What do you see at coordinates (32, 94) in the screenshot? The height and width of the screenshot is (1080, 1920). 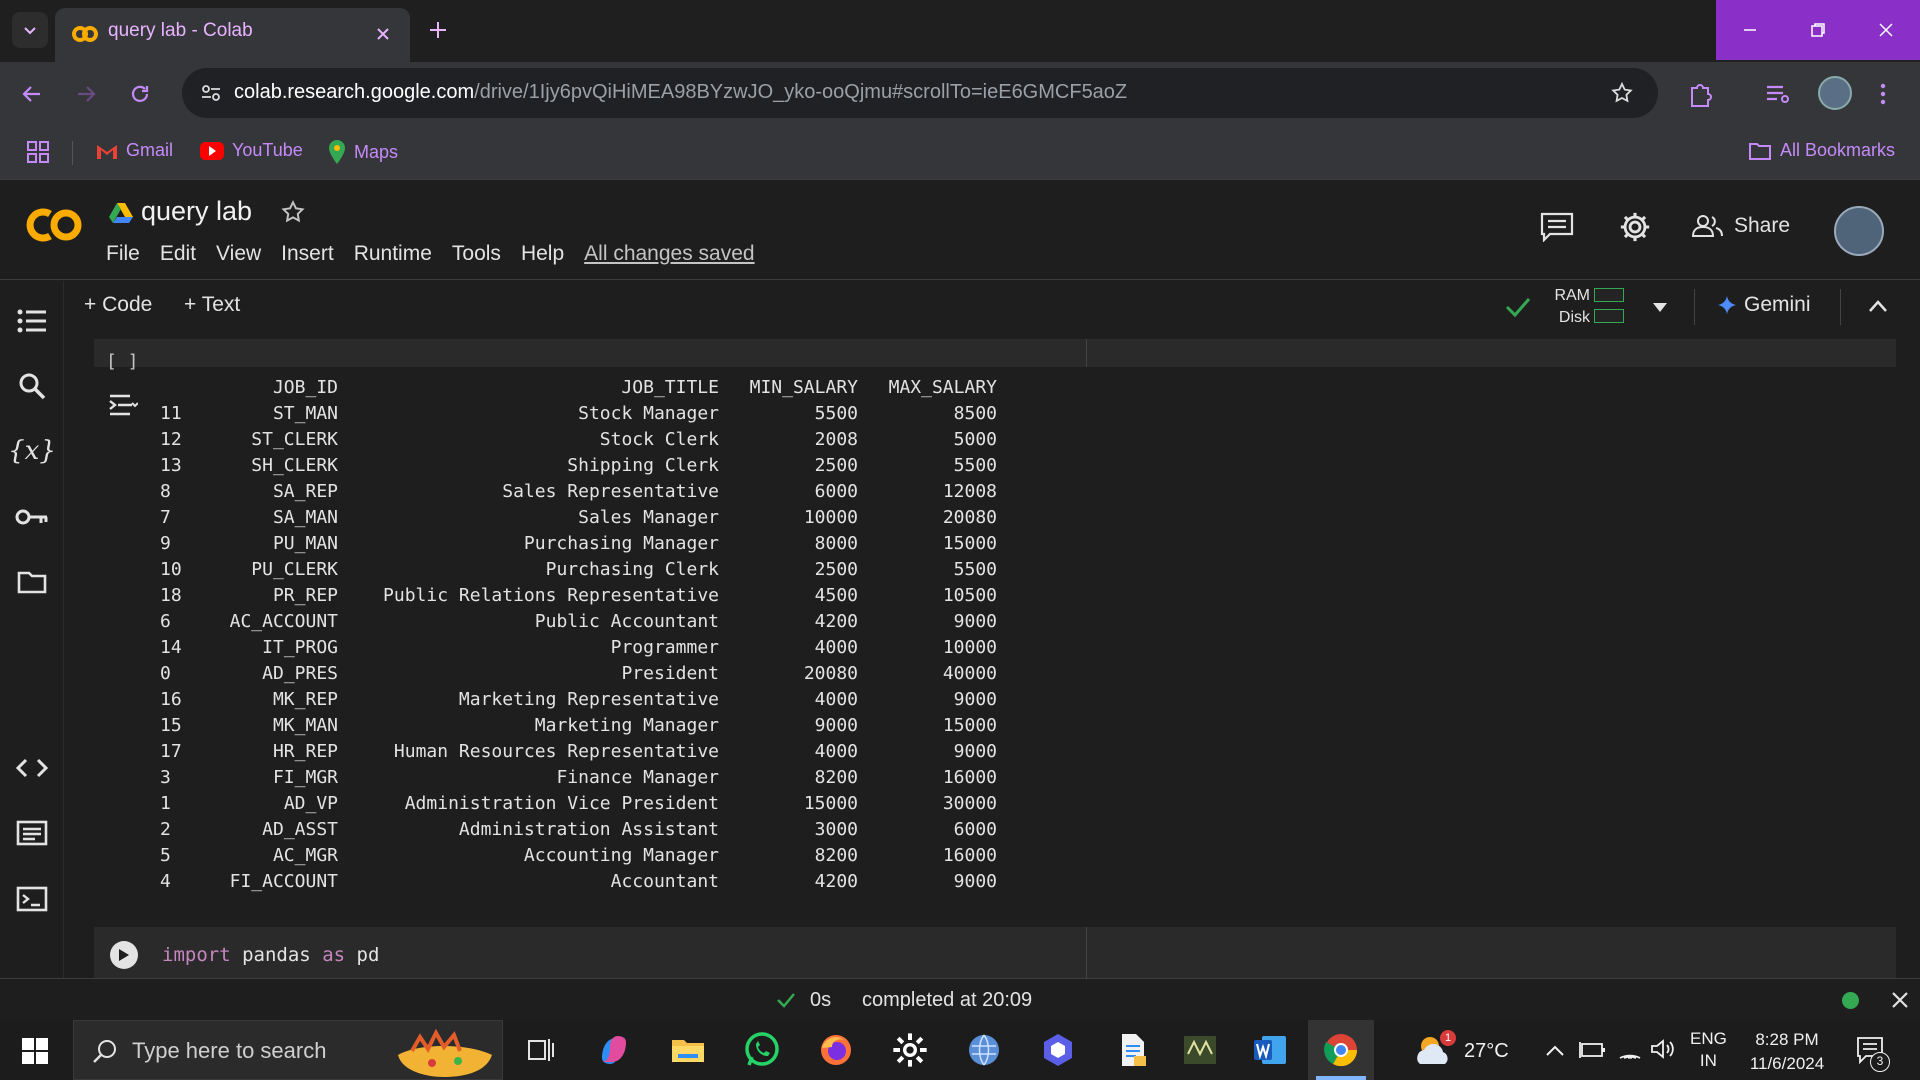 I see `back-arrow-icon` at bounding box center [32, 94].